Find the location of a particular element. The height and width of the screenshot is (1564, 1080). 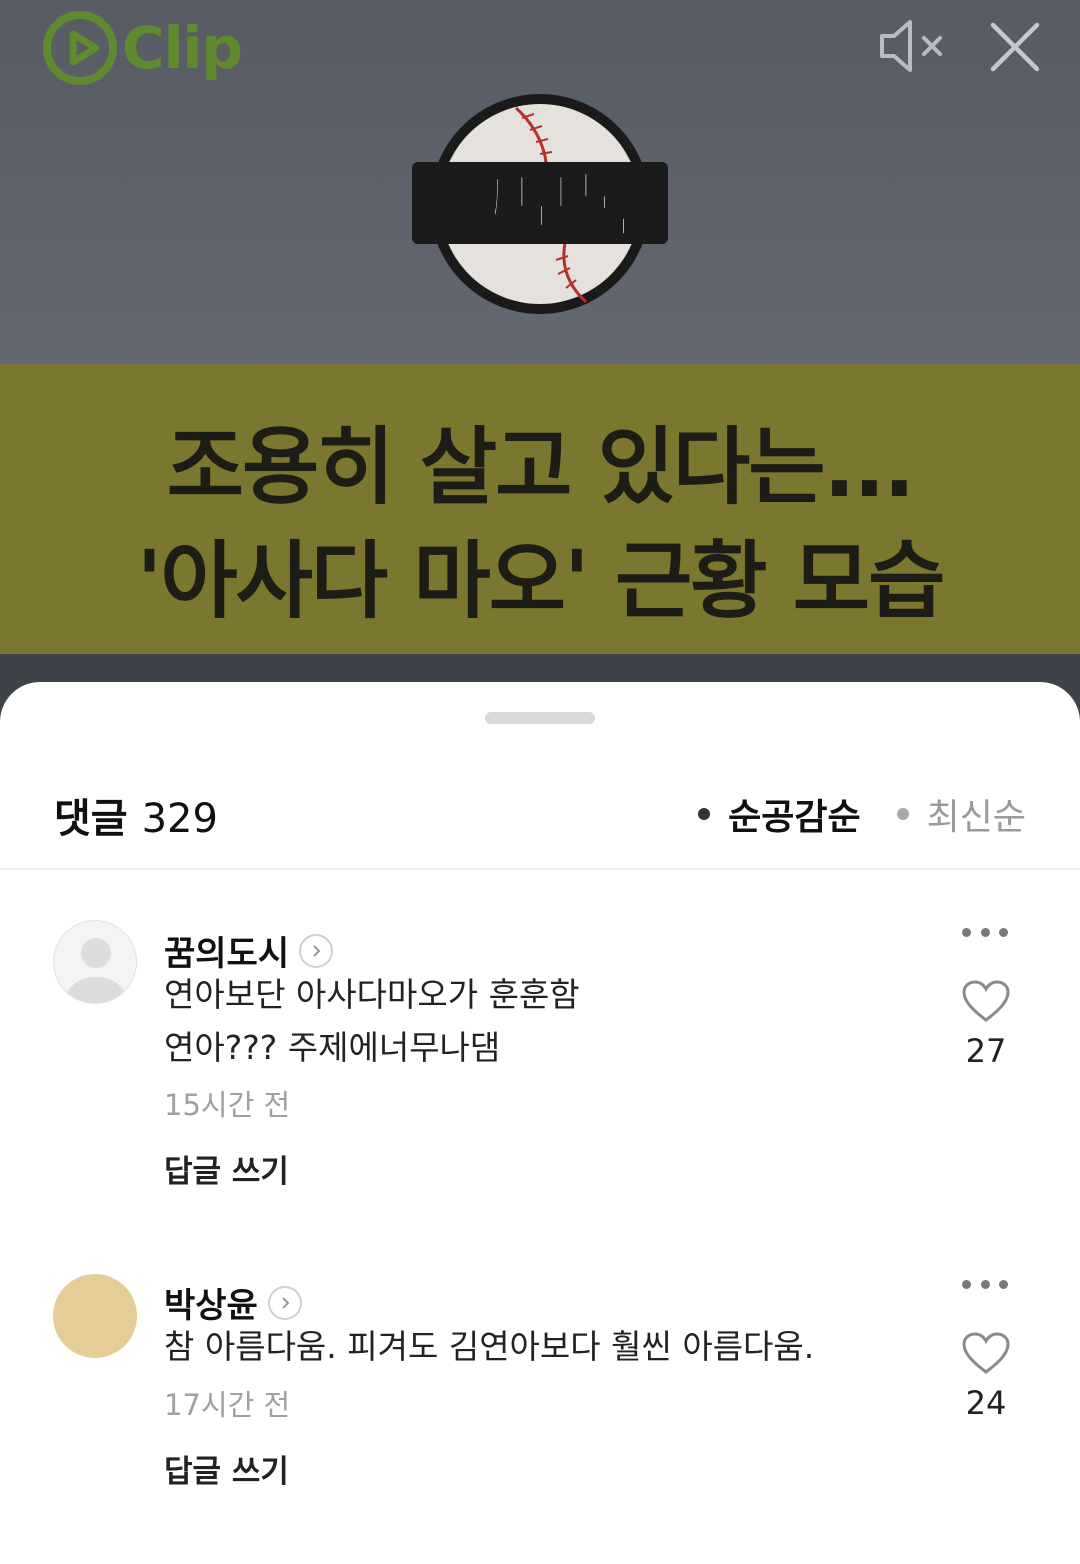

default-avatar-icon is located at coordinates (96, 970).